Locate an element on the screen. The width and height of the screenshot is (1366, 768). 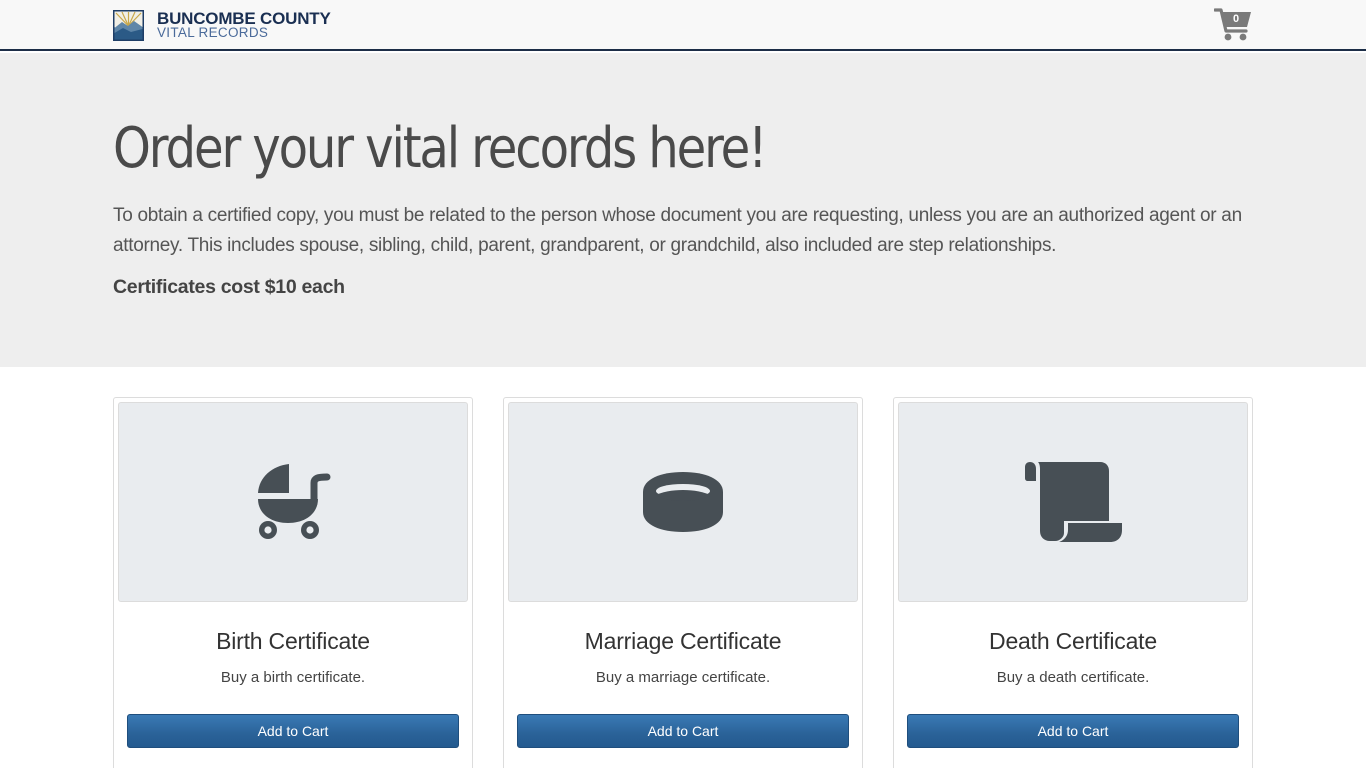
baby-carriage-icon is located at coordinates (294, 501).